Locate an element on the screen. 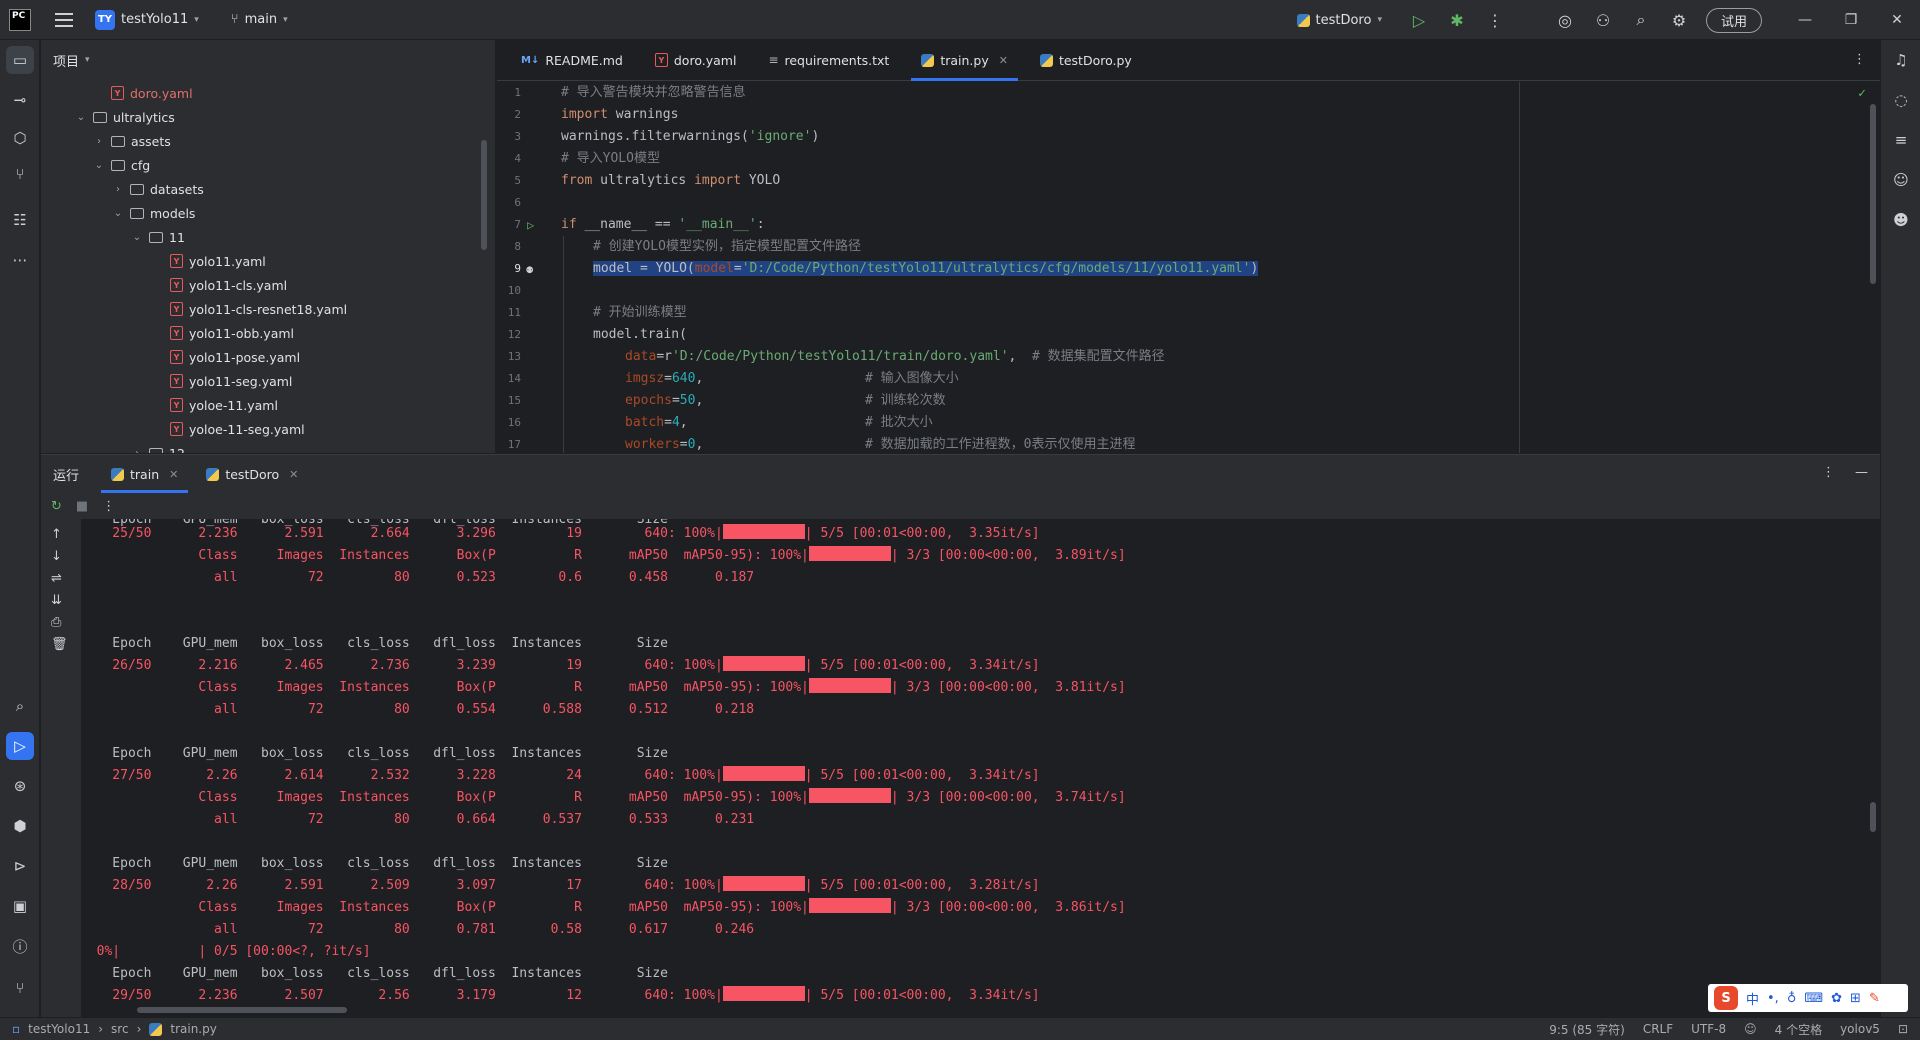 This screenshot has width=1920, height=1040. tree-item-doro-yaml: Y doro.yaml is located at coordinates (152, 93).